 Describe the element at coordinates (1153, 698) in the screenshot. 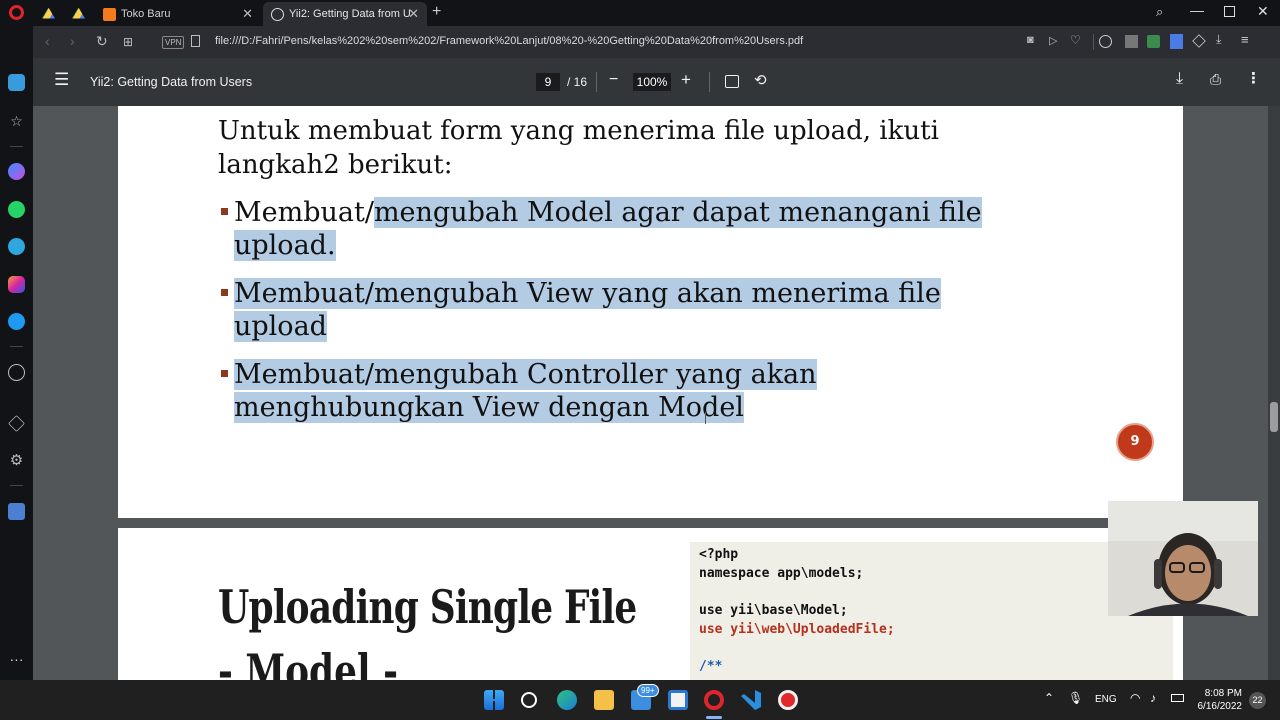

I see `volume-icon: ♪` at that location.